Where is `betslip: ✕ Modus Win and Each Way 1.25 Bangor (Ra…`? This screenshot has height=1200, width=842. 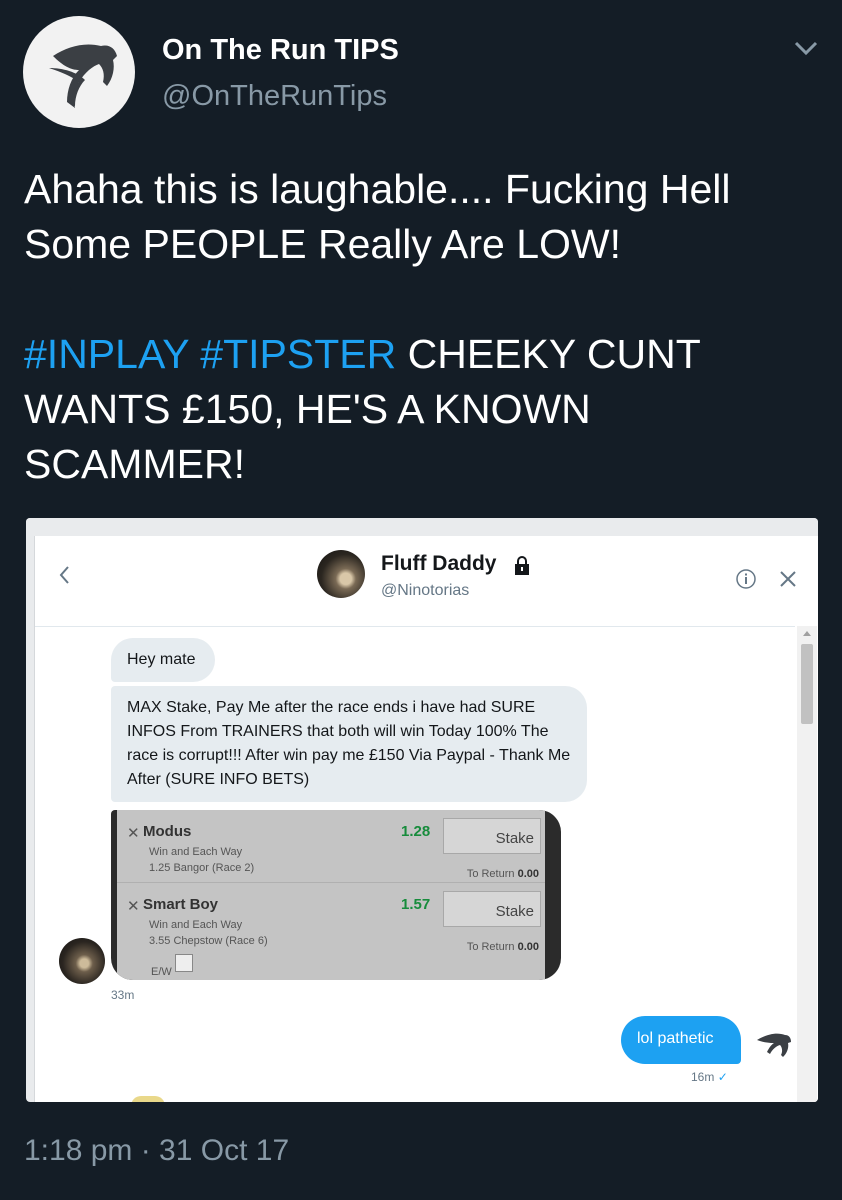 betslip: ✕ Modus Win and Each Way 1.25 Bangor (Ra… is located at coordinates (331, 895).